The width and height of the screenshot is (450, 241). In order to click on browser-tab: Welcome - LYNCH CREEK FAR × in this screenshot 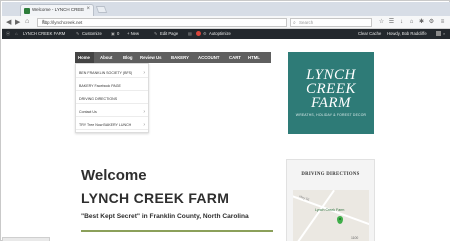, I will do `click(57, 10)`.